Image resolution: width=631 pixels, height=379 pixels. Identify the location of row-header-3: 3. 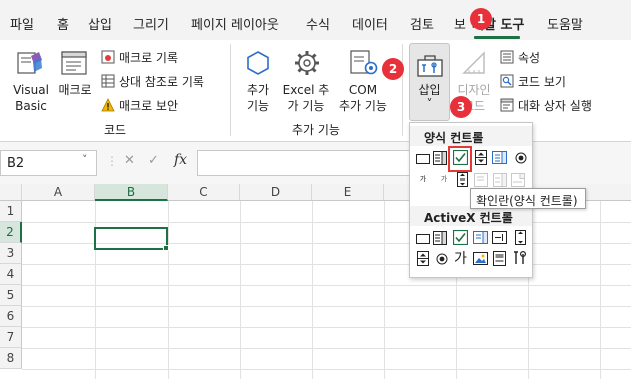
(11, 253).